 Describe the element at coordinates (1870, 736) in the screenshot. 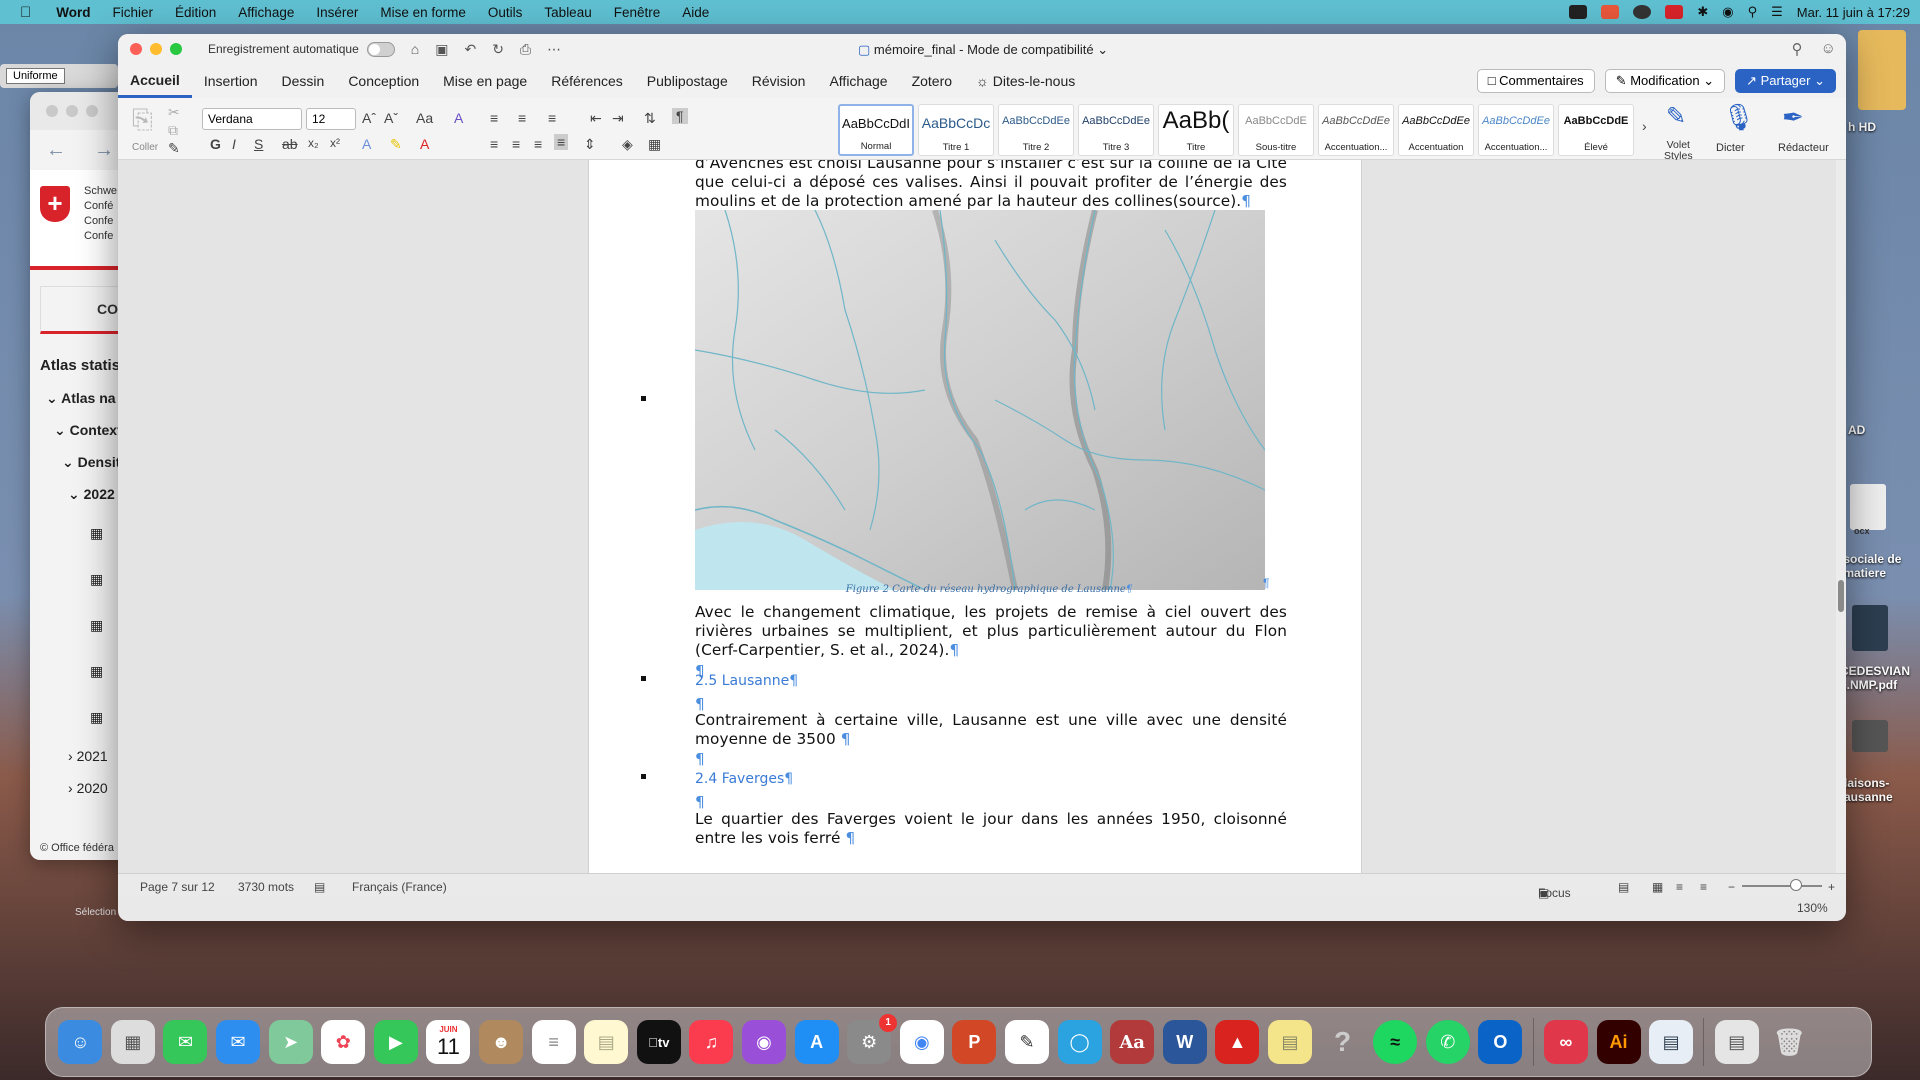

I see `image-thumbnail-icon` at that location.